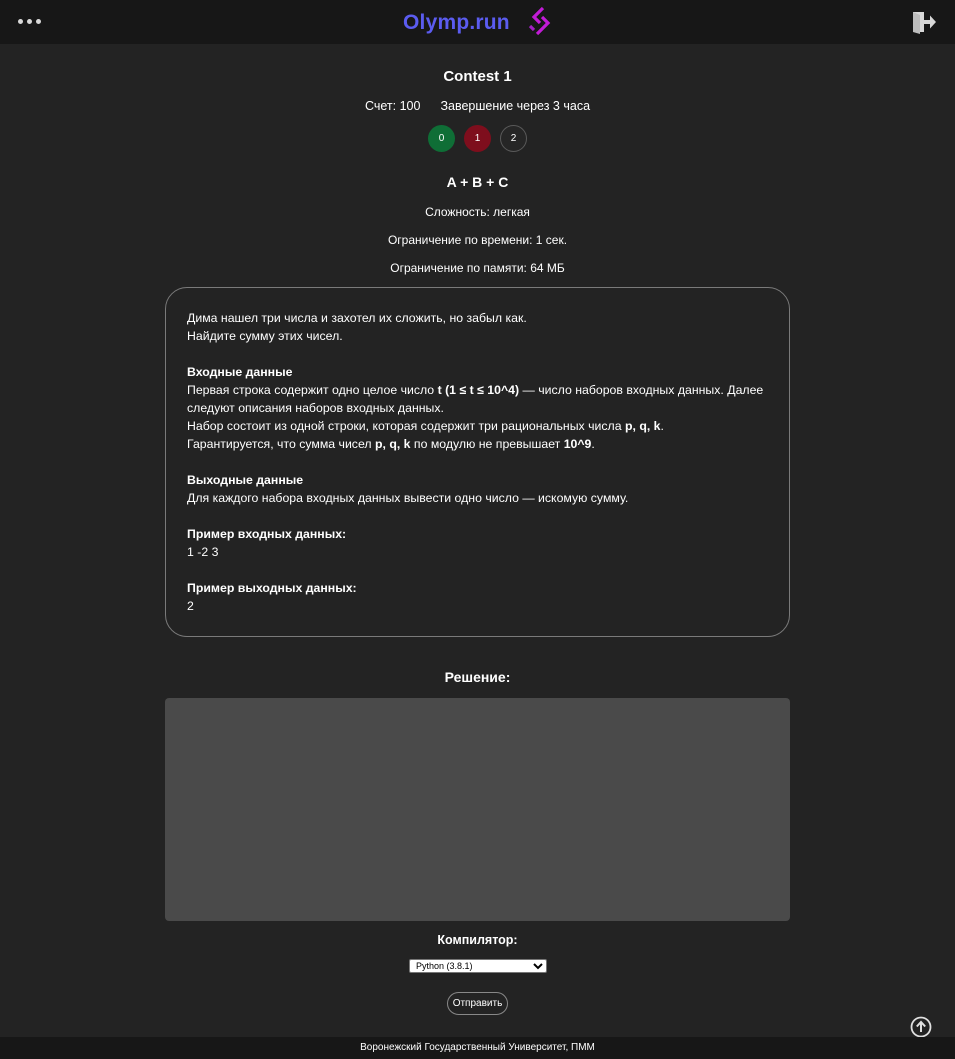  Describe the element at coordinates (245, 480) in the screenshot. I see `output-section-title: Выходные данные` at that location.